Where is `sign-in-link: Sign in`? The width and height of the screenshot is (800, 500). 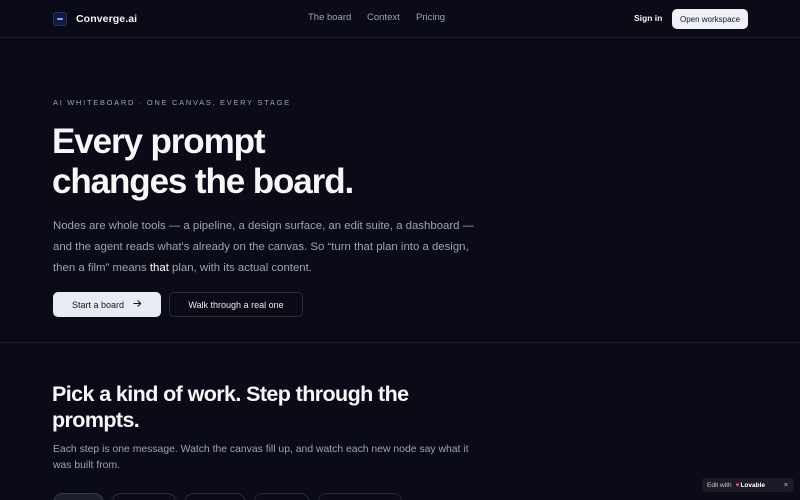
sign-in-link: Sign in is located at coordinates (648, 18).